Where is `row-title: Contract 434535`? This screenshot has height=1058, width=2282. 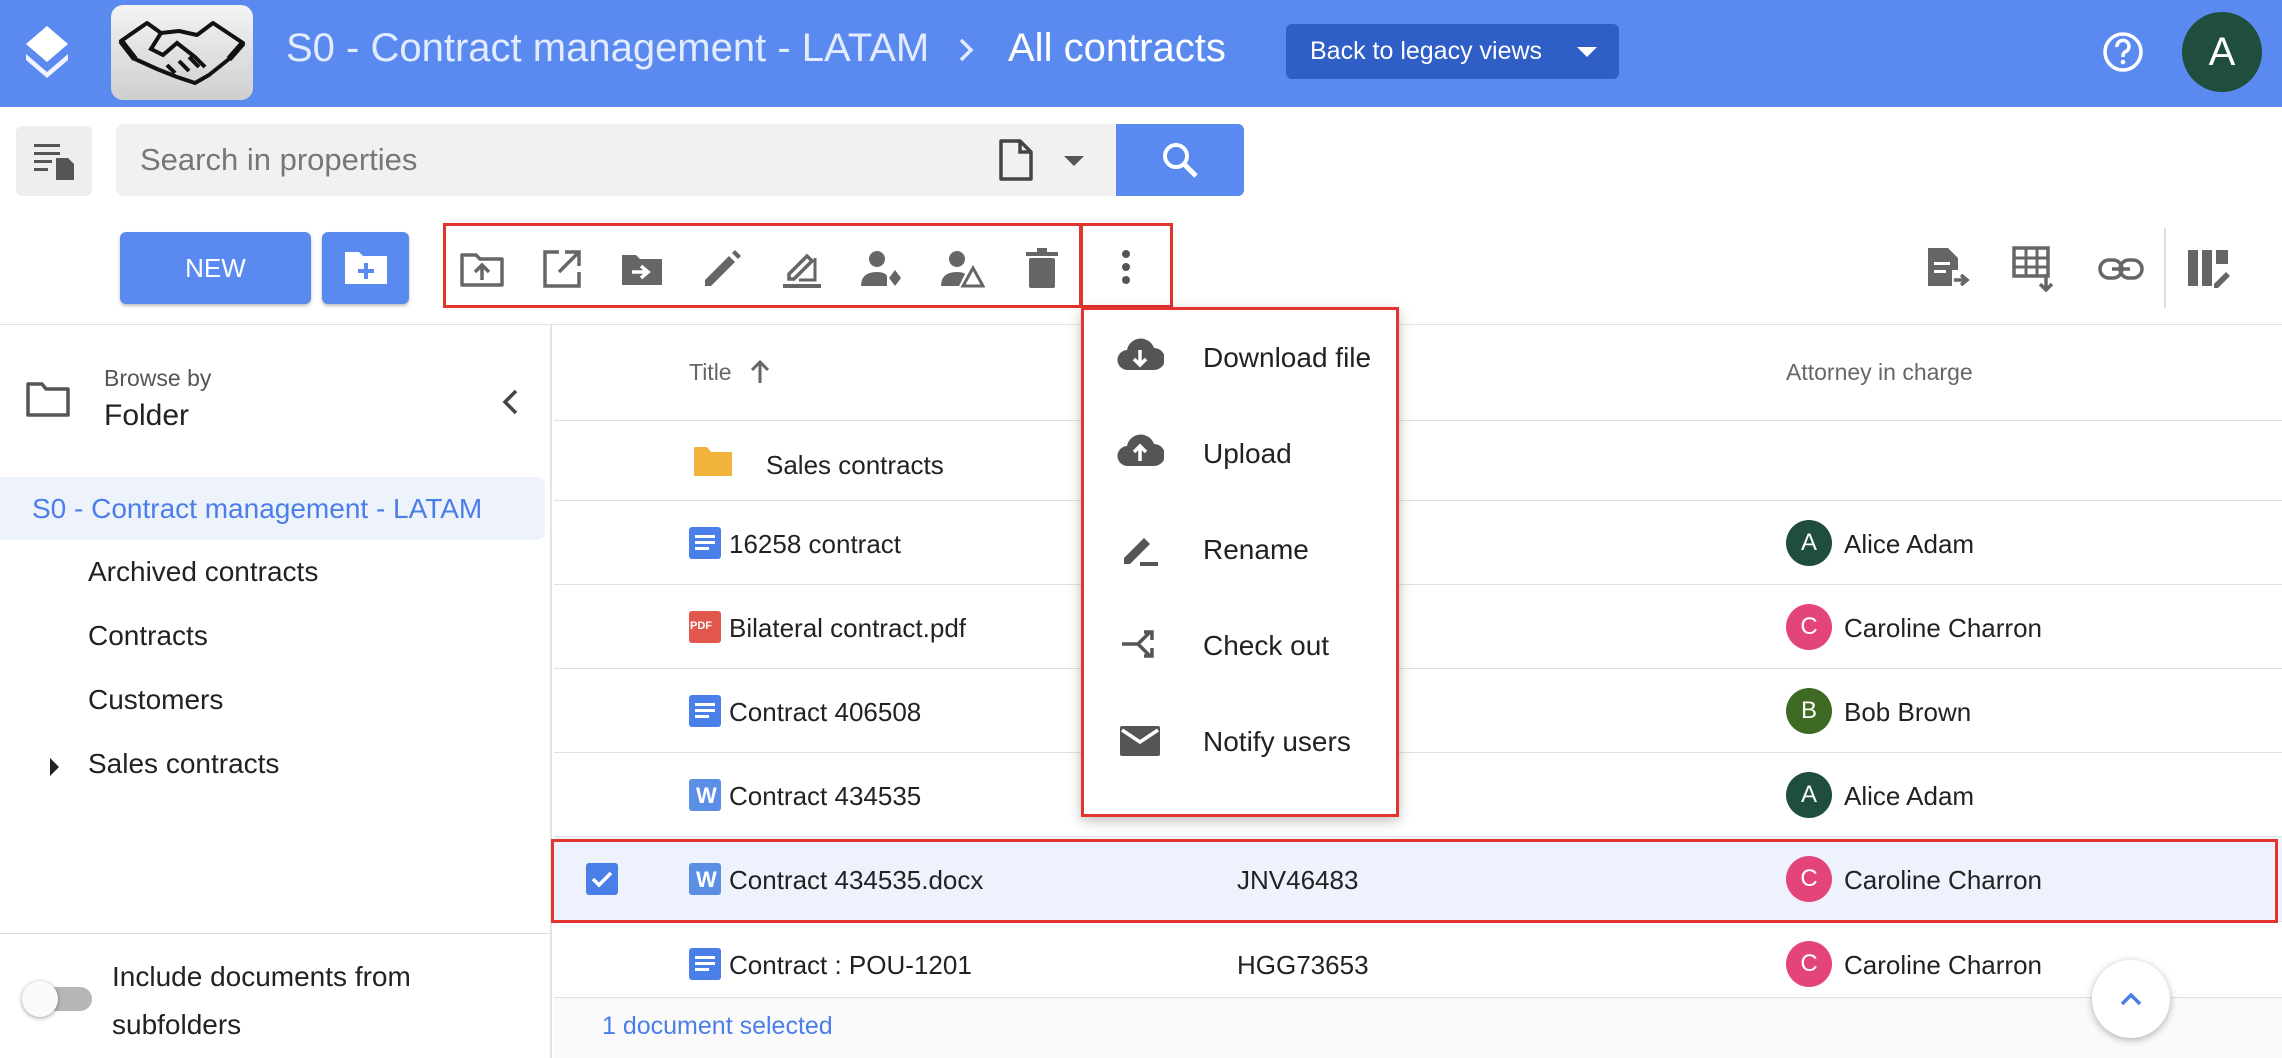 row-title: Contract 434535 is located at coordinates (825, 796).